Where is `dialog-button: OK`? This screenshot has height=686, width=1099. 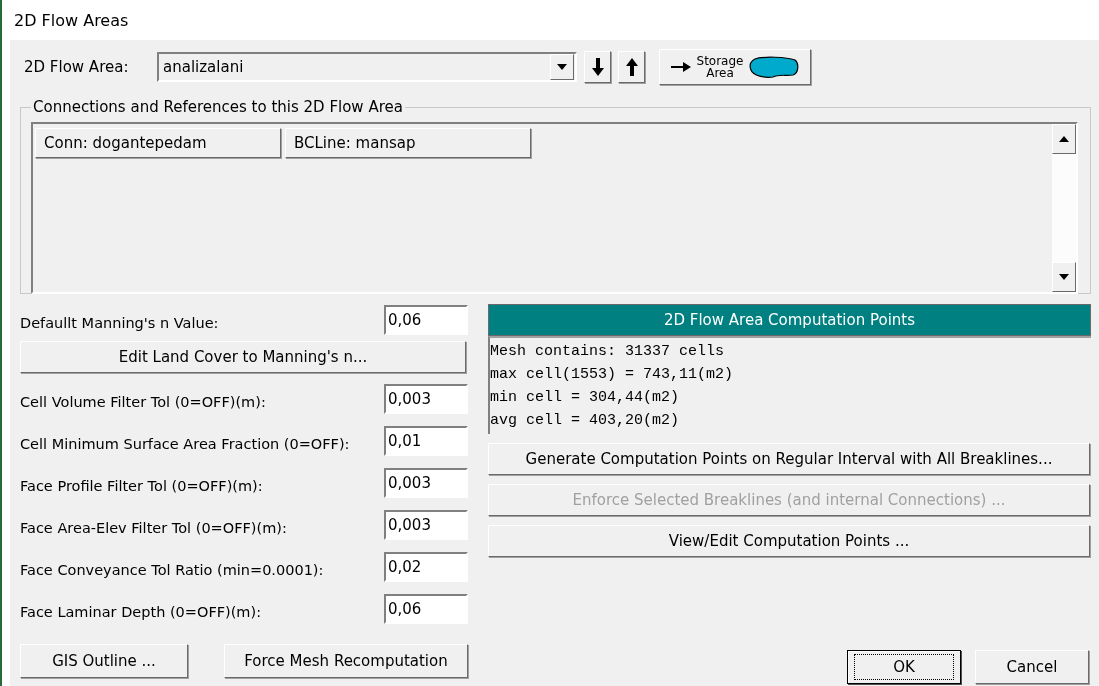 dialog-button: OK is located at coordinates (904, 667).